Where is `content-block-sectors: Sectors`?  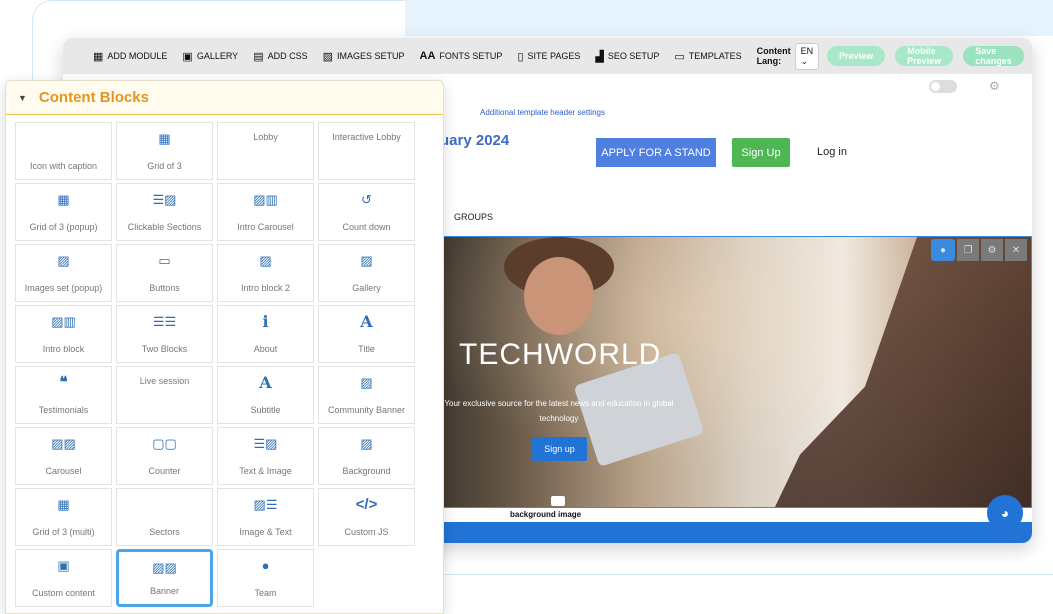 content-block-sectors: Sectors is located at coordinates (164, 517).